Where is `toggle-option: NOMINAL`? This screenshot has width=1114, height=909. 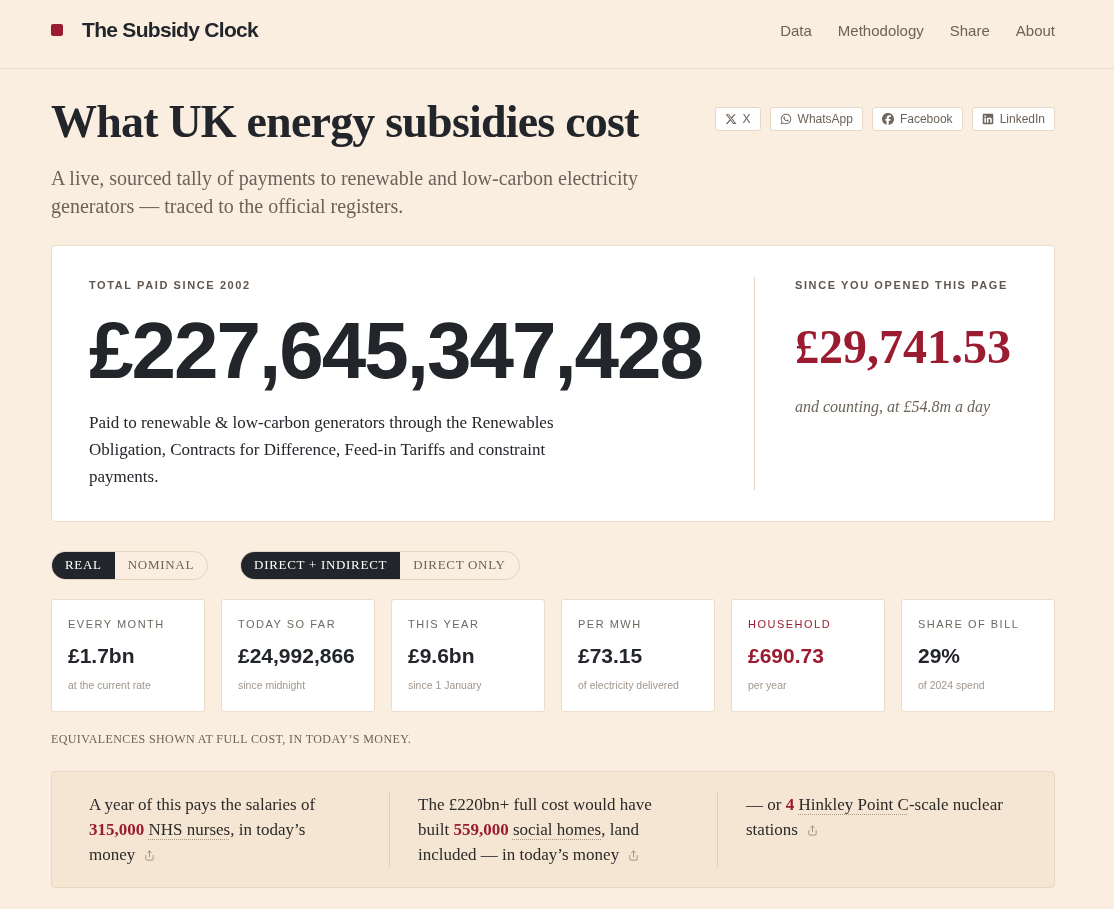 toggle-option: NOMINAL is located at coordinates (161, 565).